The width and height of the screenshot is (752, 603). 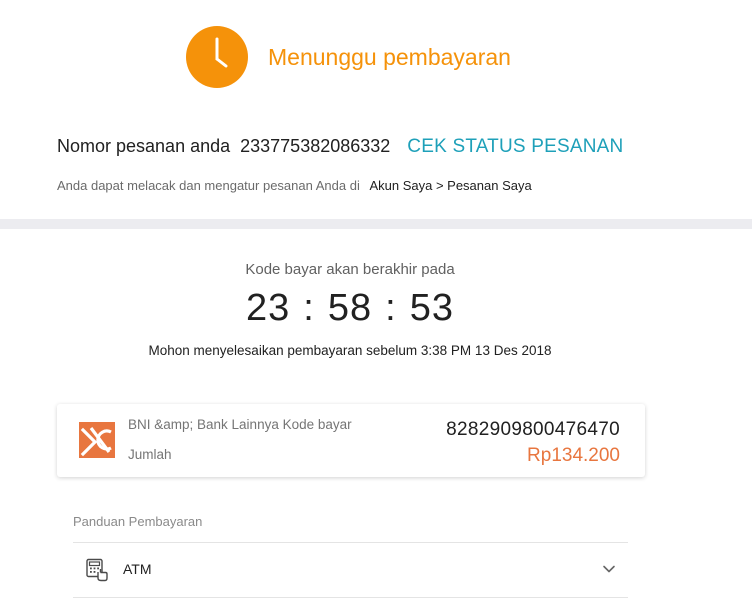 I want to click on payment-guide-title: Panduan Pembayaran, so click(x=138, y=521).